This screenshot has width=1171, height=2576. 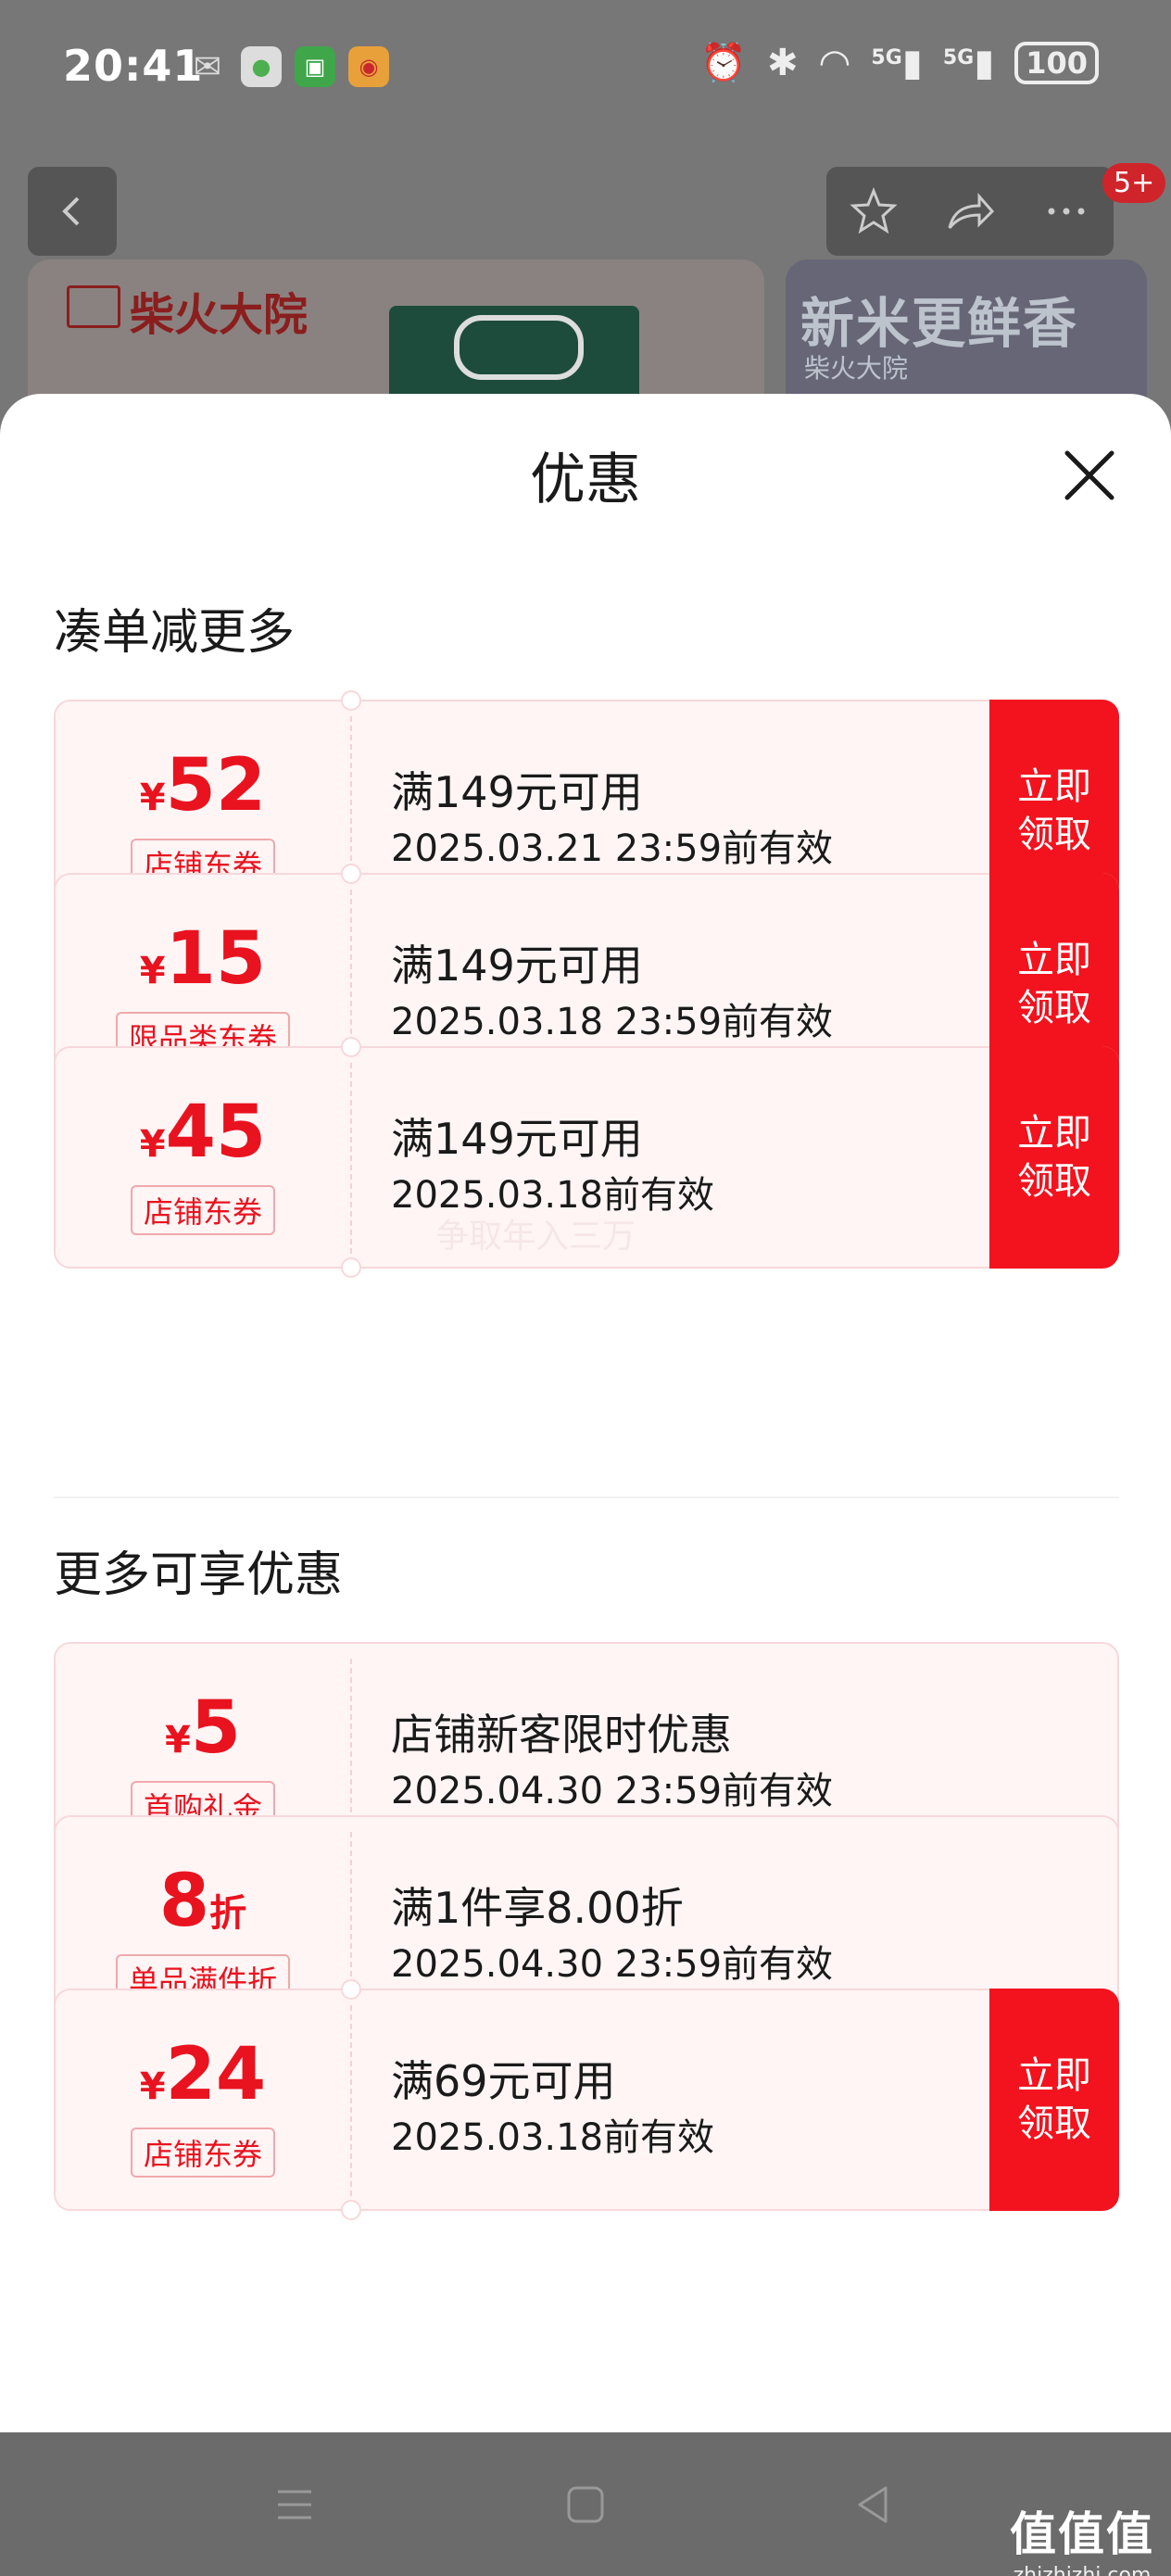 I want to click on section-title: 更多可享优惠, so click(x=199, y=1575).